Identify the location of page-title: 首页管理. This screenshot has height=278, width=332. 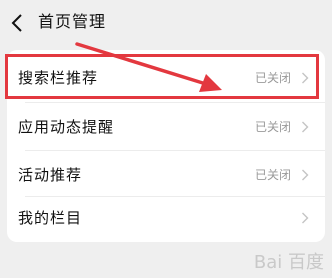
(72, 21).